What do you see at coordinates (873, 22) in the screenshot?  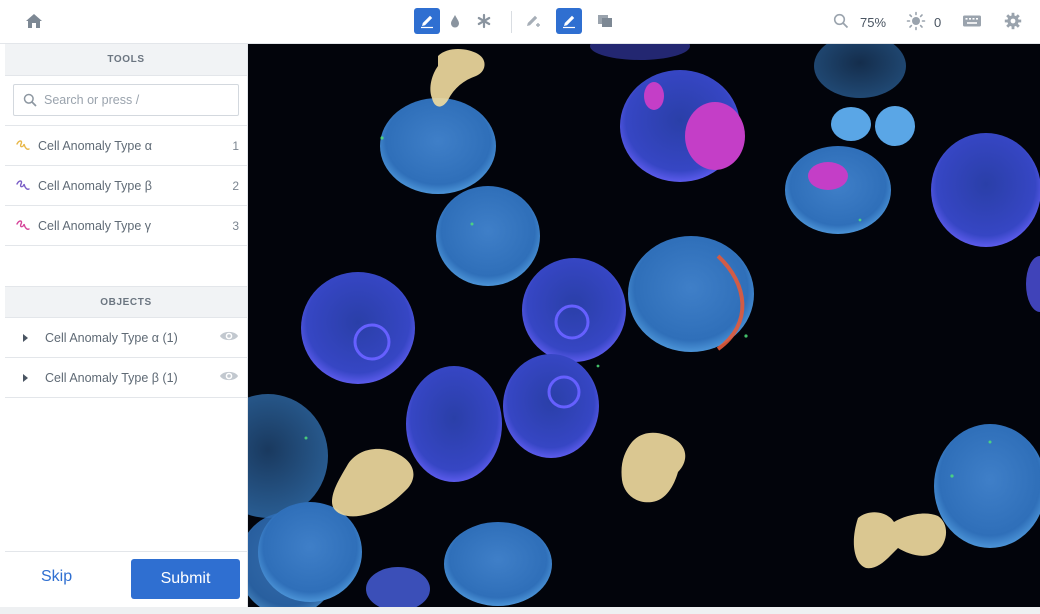 I see `zoom-value: 75%` at bounding box center [873, 22].